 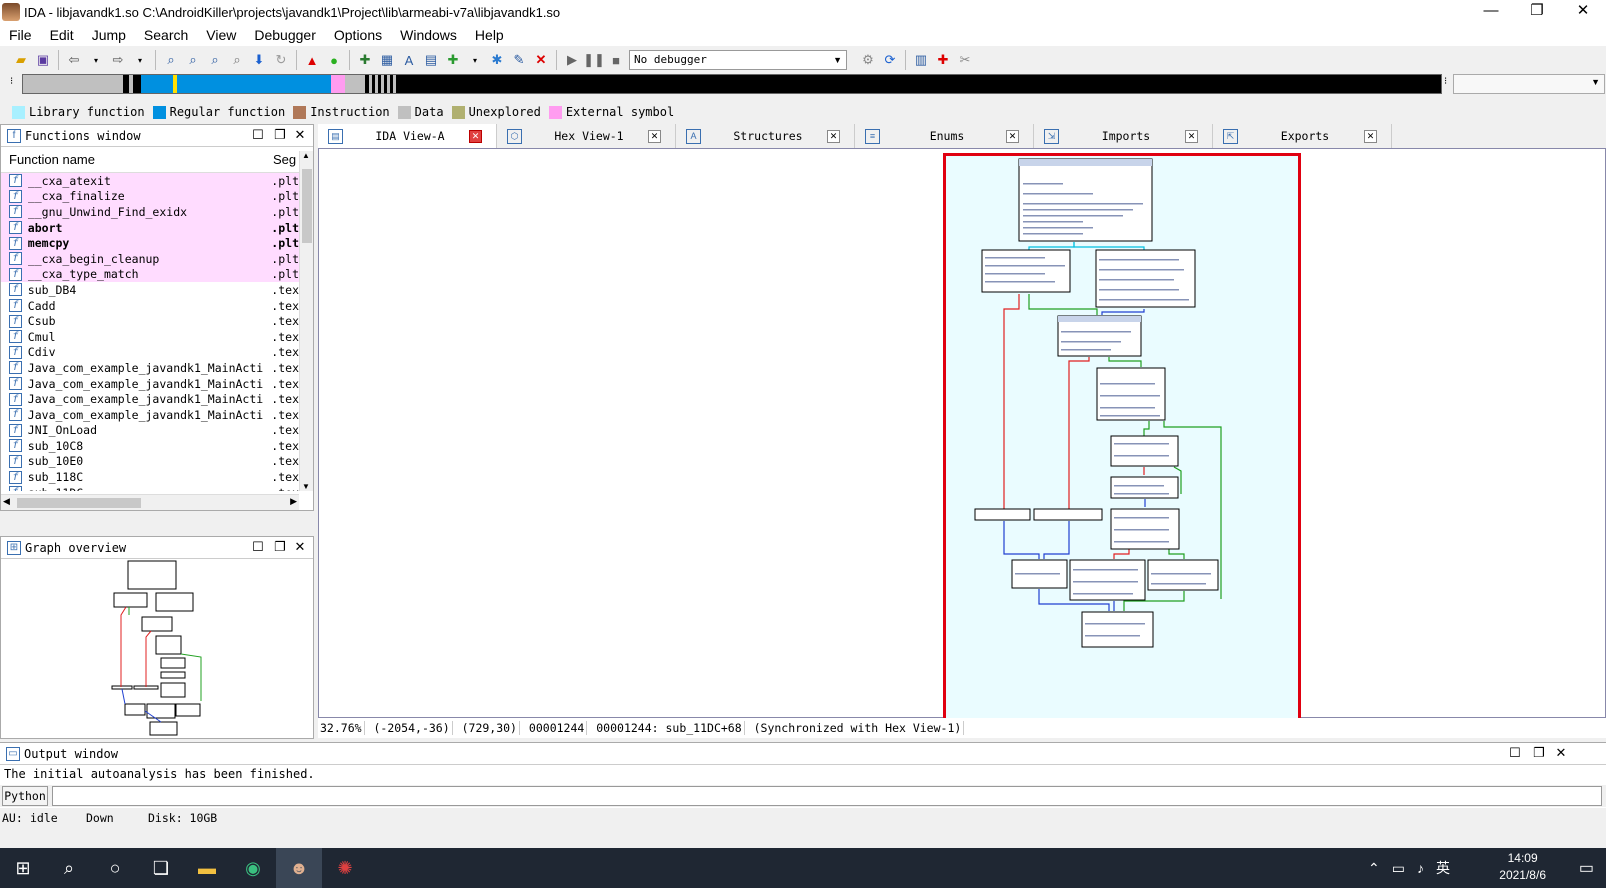 I want to click on tray-expand-icon: ⌃, so click(x=1374, y=868).